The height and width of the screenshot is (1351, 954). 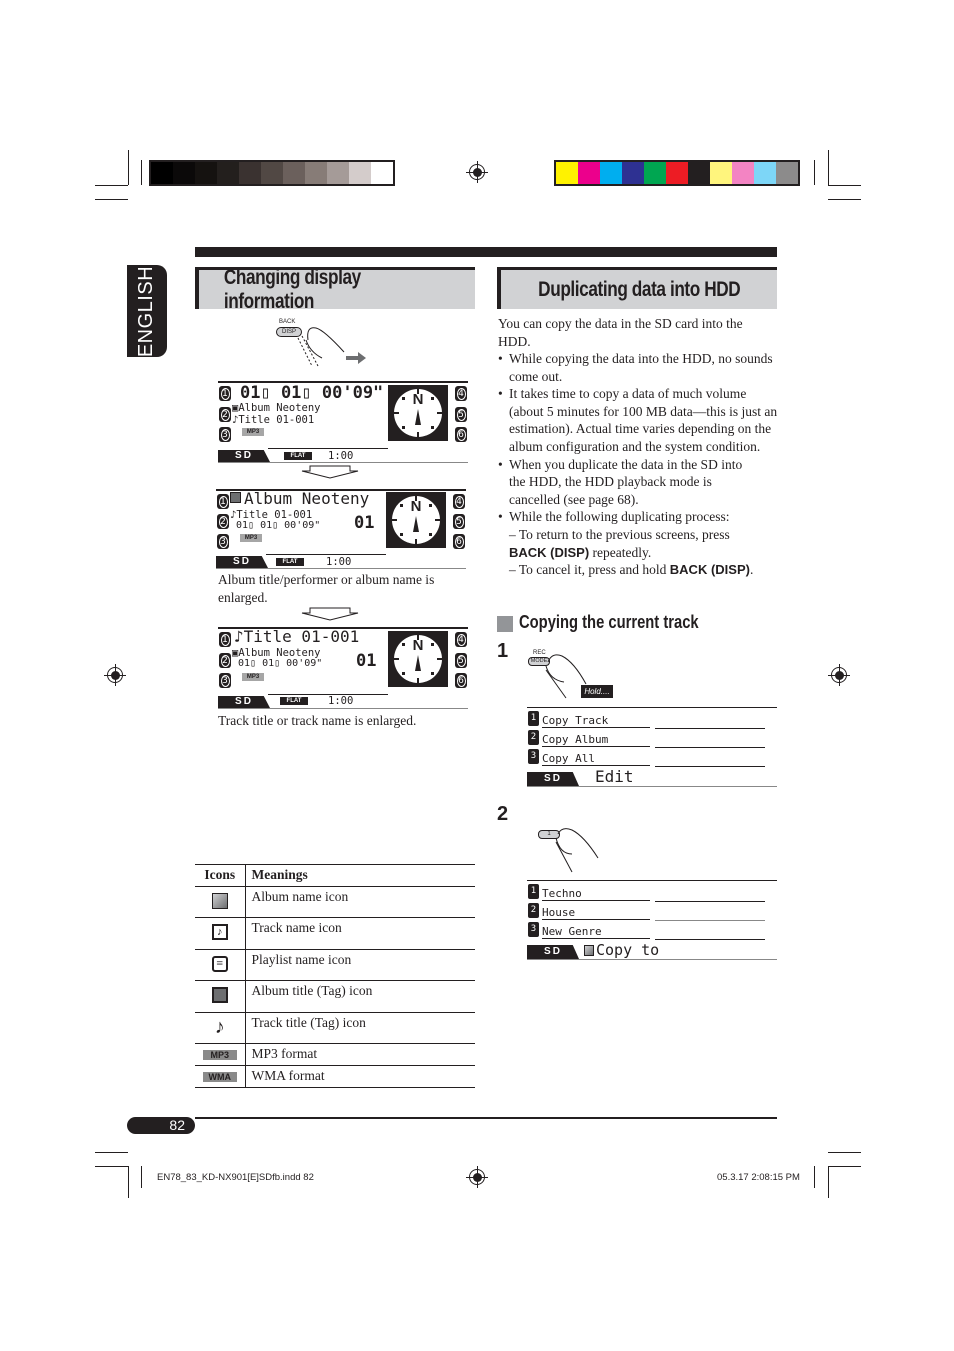 I want to click on preset-6-icon: 6, so click(x=461, y=434).